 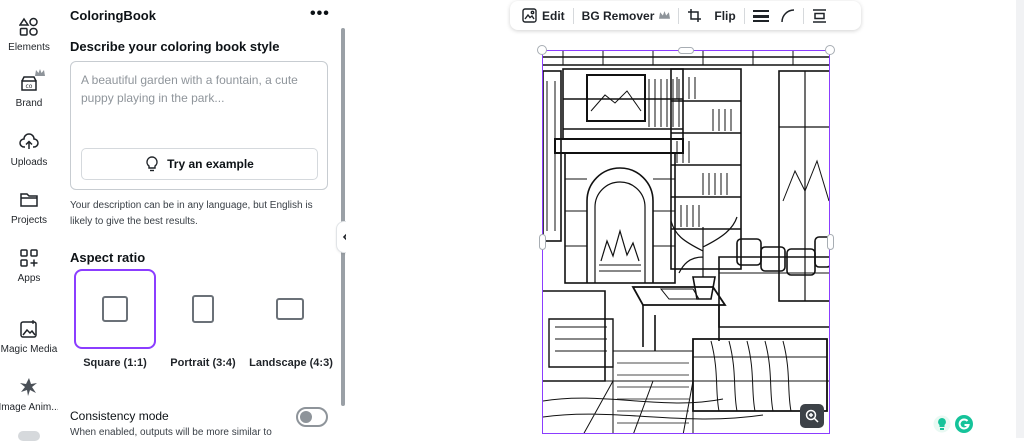 I want to click on panel-scrollbar, so click(x=343, y=217).